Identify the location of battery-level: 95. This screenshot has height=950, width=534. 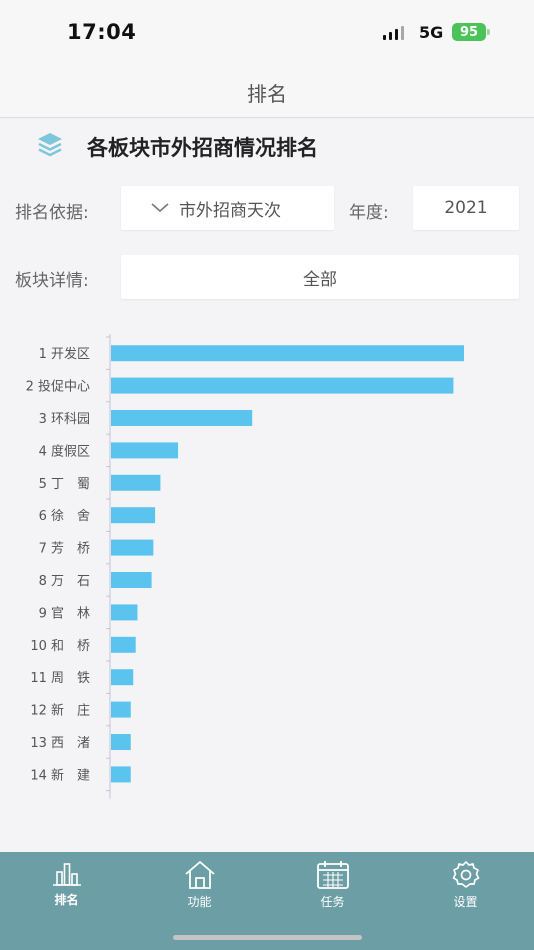
(469, 32).